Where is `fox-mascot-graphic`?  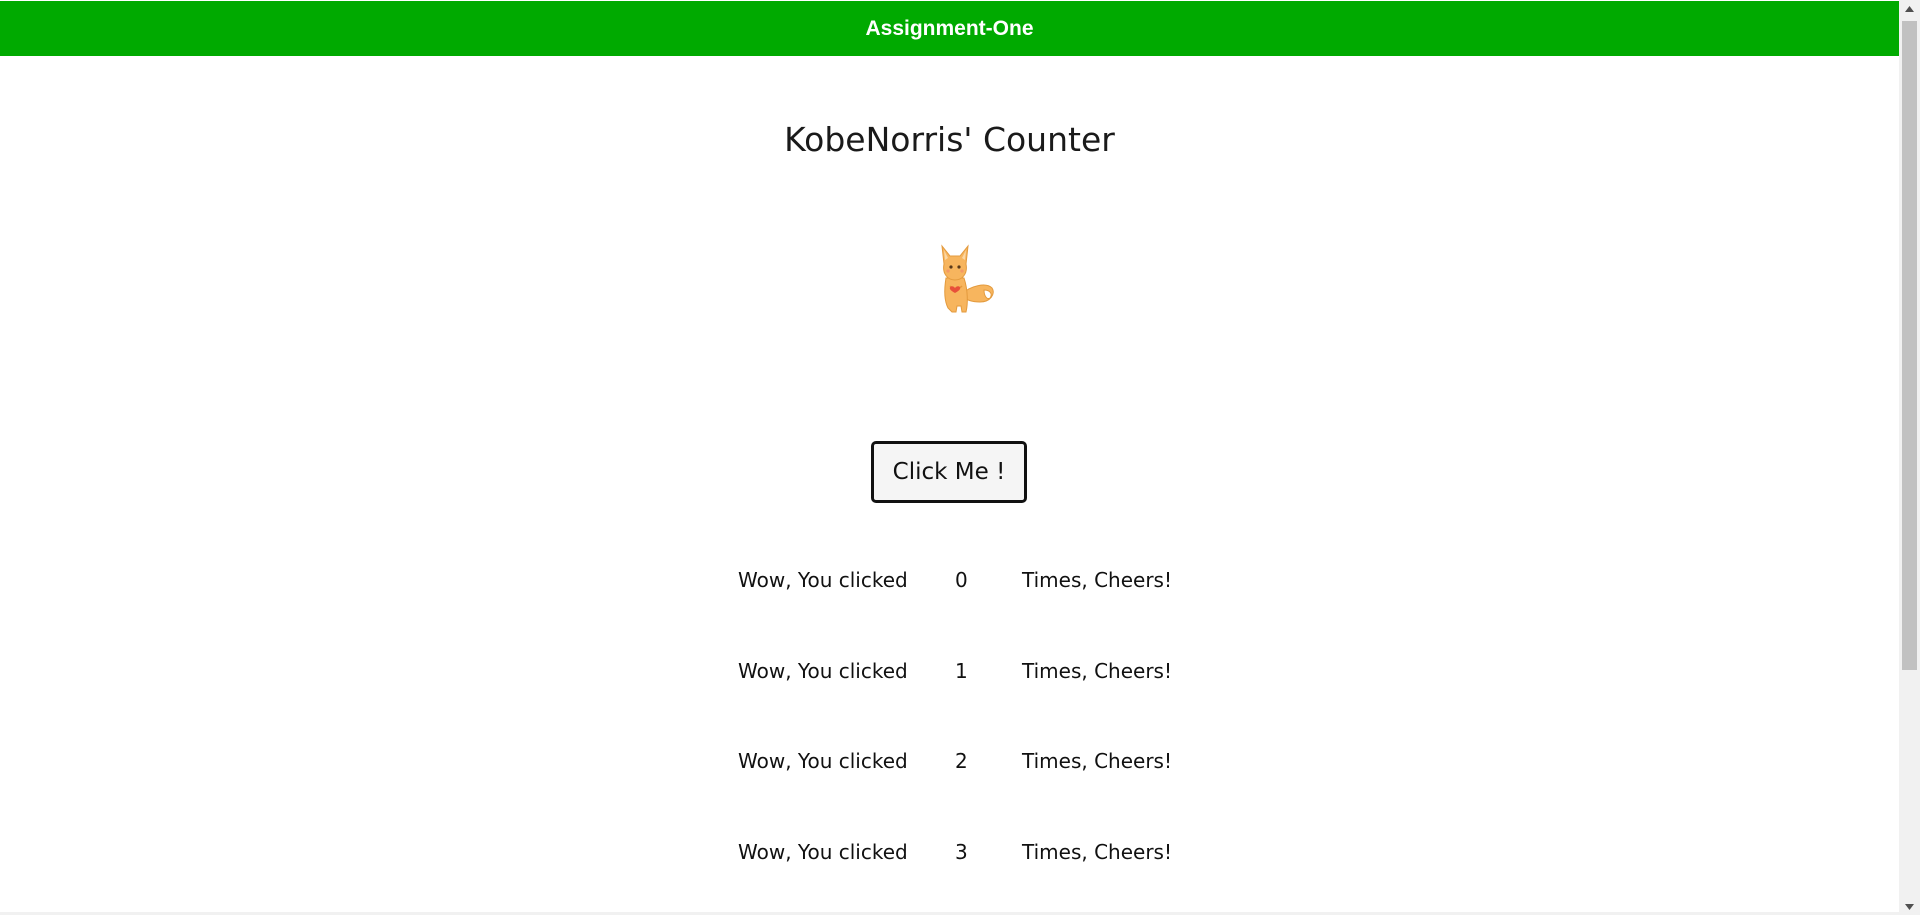 fox-mascot-graphic is located at coordinates (967, 278).